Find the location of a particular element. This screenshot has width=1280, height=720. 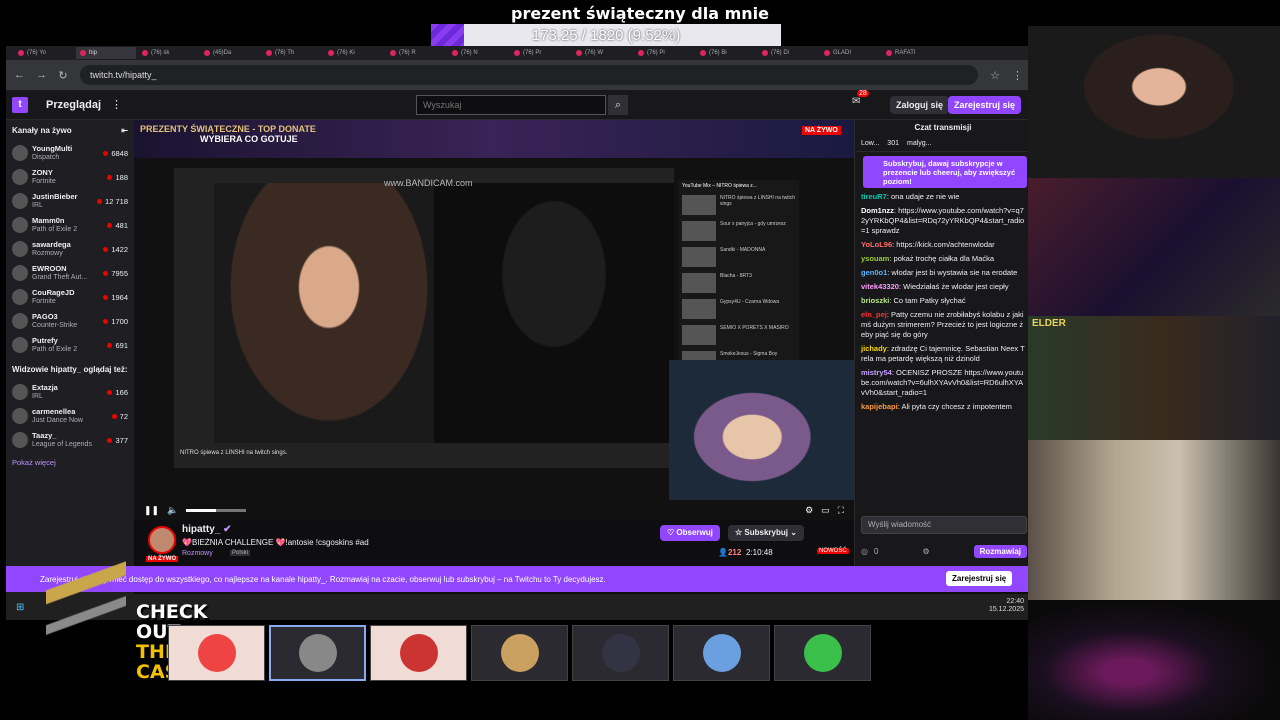

sidebar-channel: carmenellea Just Dance Now 72 is located at coordinates (70, 416).